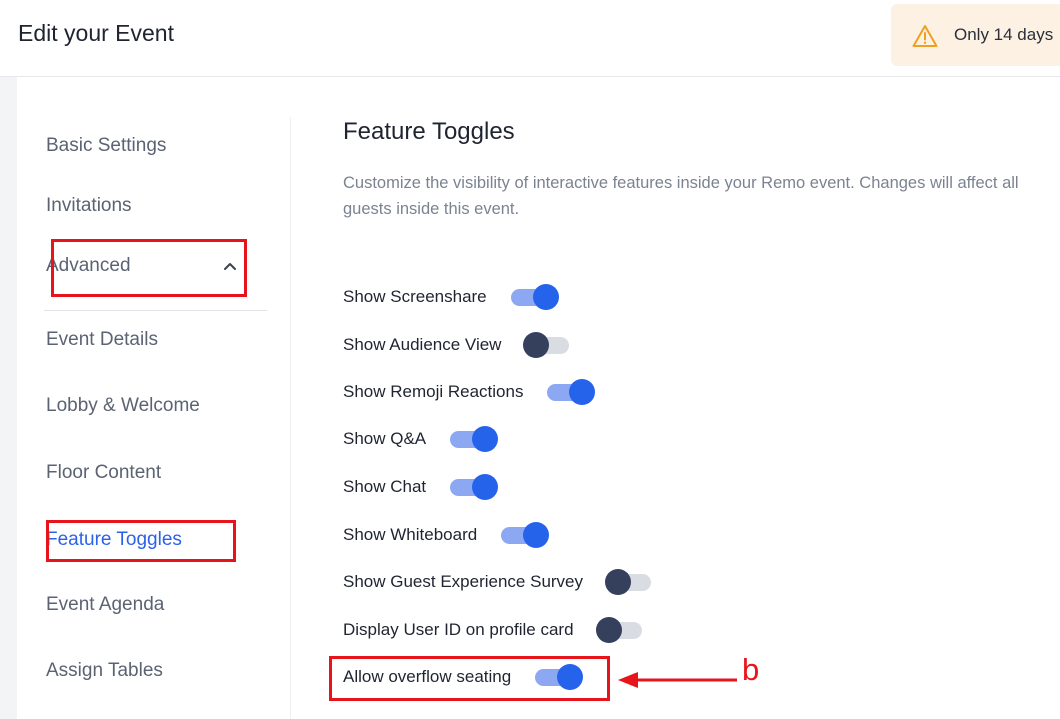 The width and height of the screenshot is (1060, 719). I want to click on annotation-arrow-icon, so click(677, 680).